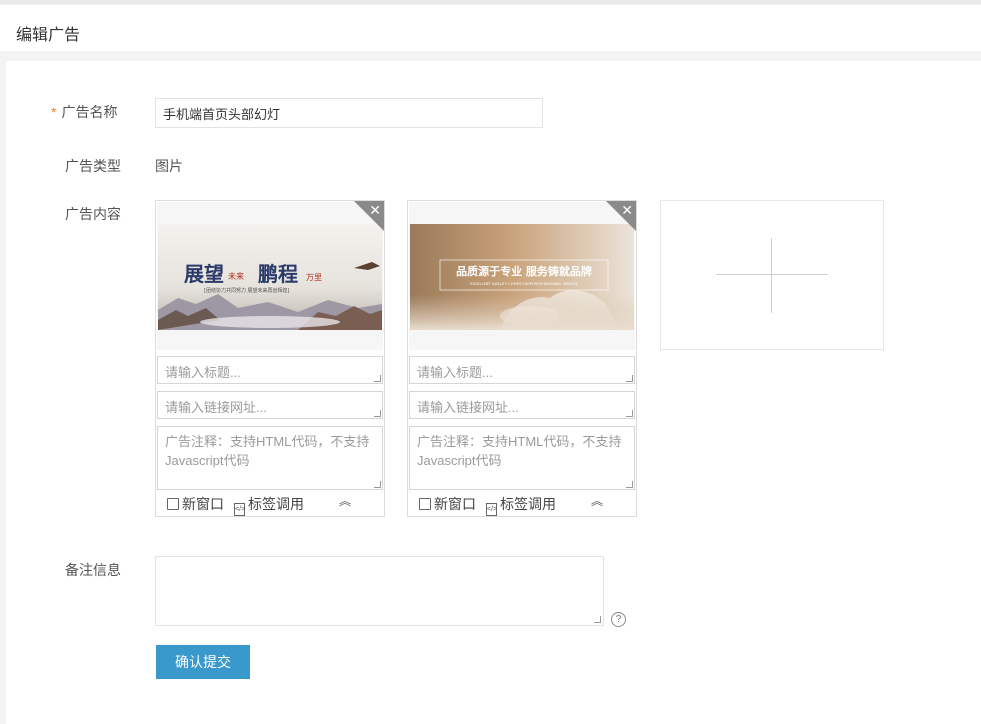 Image resolution: width=981 pixels, height=724 pixels. What do you see at coordinates (93, 570) in the screenshot?
I see `remark-label: 备注信息` at bounding box center [93, 570].